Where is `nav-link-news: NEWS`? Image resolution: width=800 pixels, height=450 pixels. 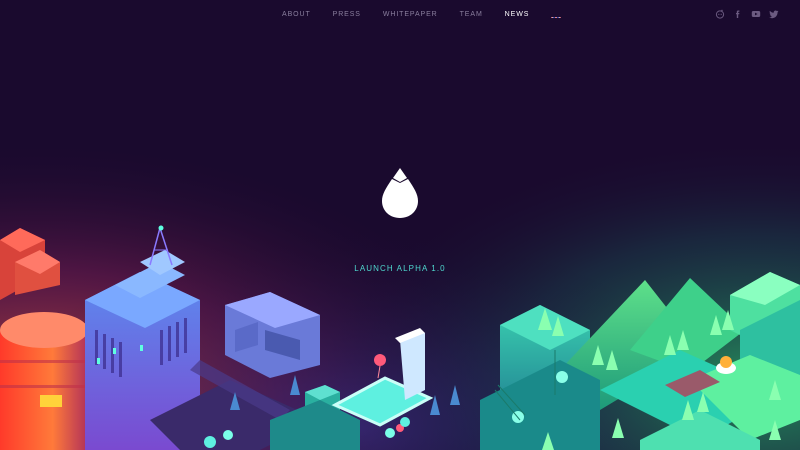 nav-link-news: NEWS is located at coordinates (517, 14).